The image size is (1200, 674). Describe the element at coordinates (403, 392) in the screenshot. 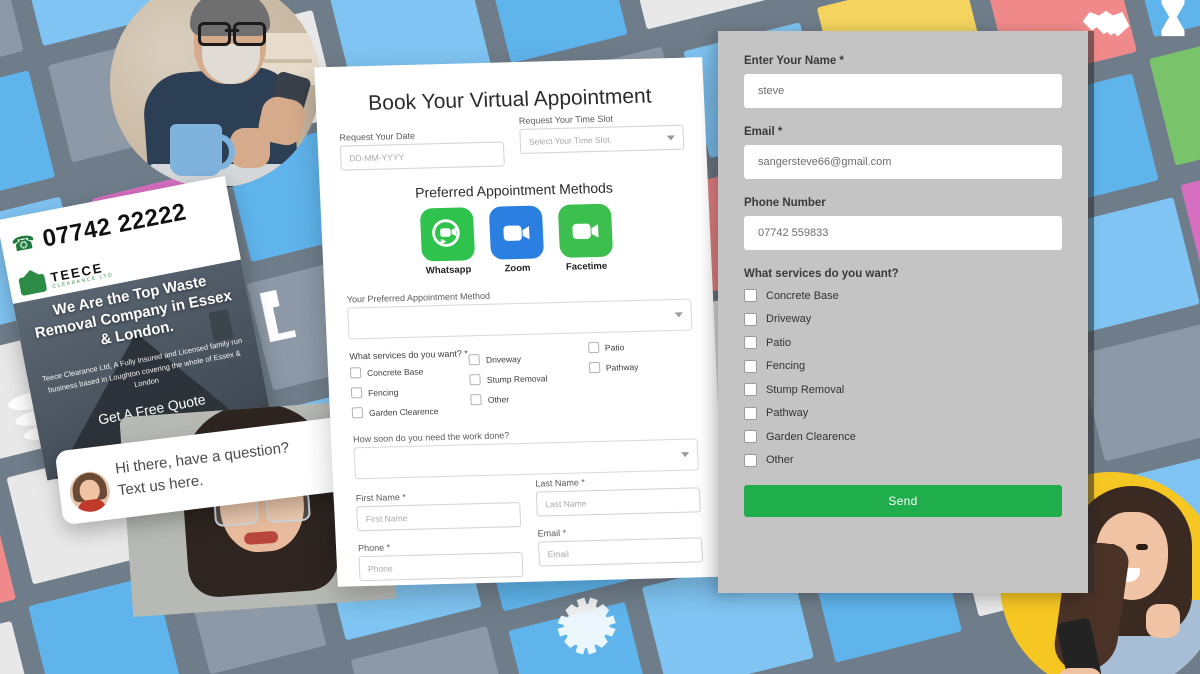

I see `checkbox-row: Fencing` at that location.